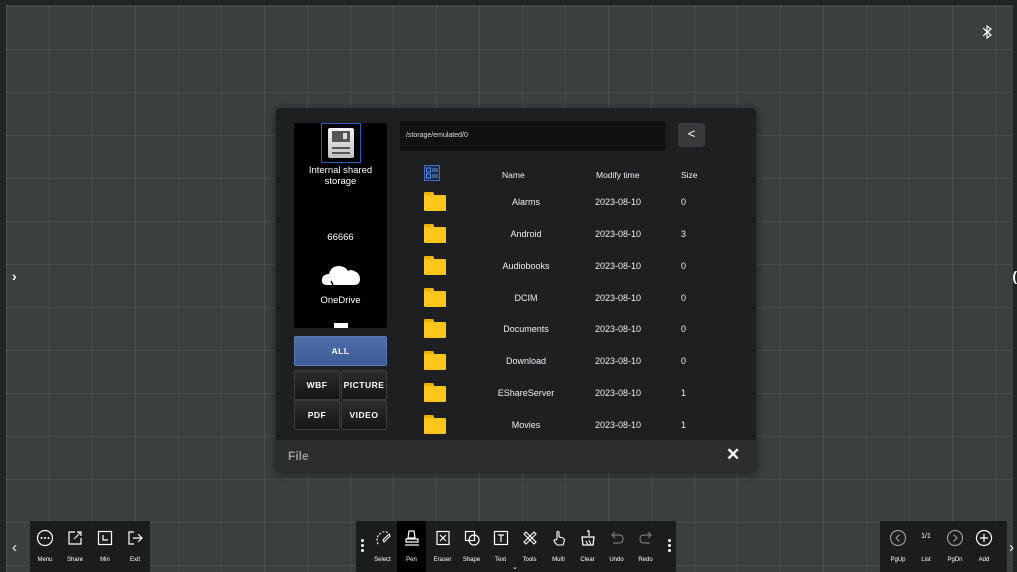  Describe the element at coordinates (411, 560) in the screenshot. I see `pen-label: Pen` at that location.